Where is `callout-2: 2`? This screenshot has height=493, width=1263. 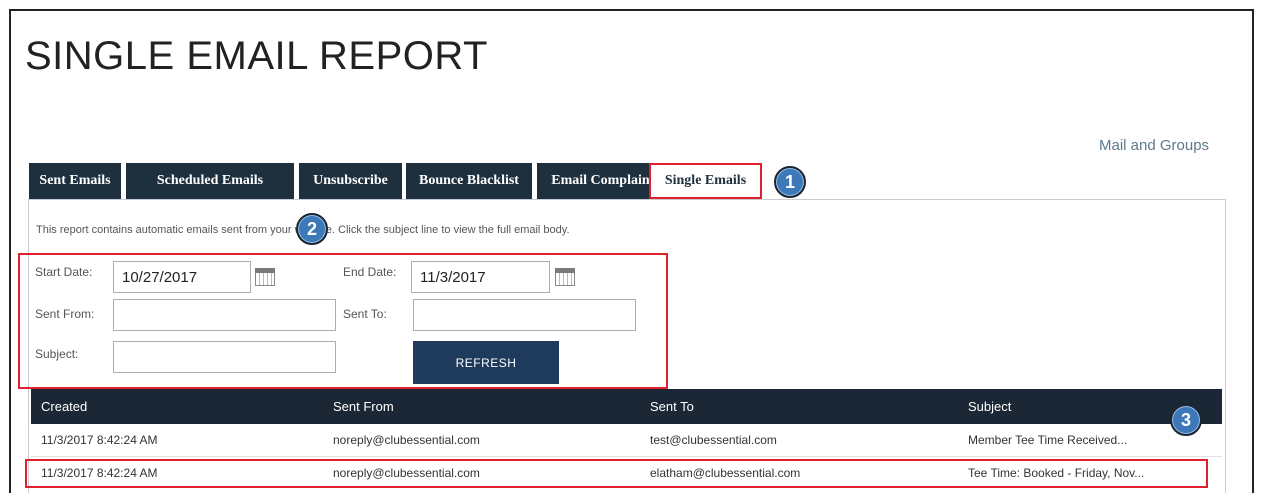 callout-2: 2 is located at coordinates (312, 229).